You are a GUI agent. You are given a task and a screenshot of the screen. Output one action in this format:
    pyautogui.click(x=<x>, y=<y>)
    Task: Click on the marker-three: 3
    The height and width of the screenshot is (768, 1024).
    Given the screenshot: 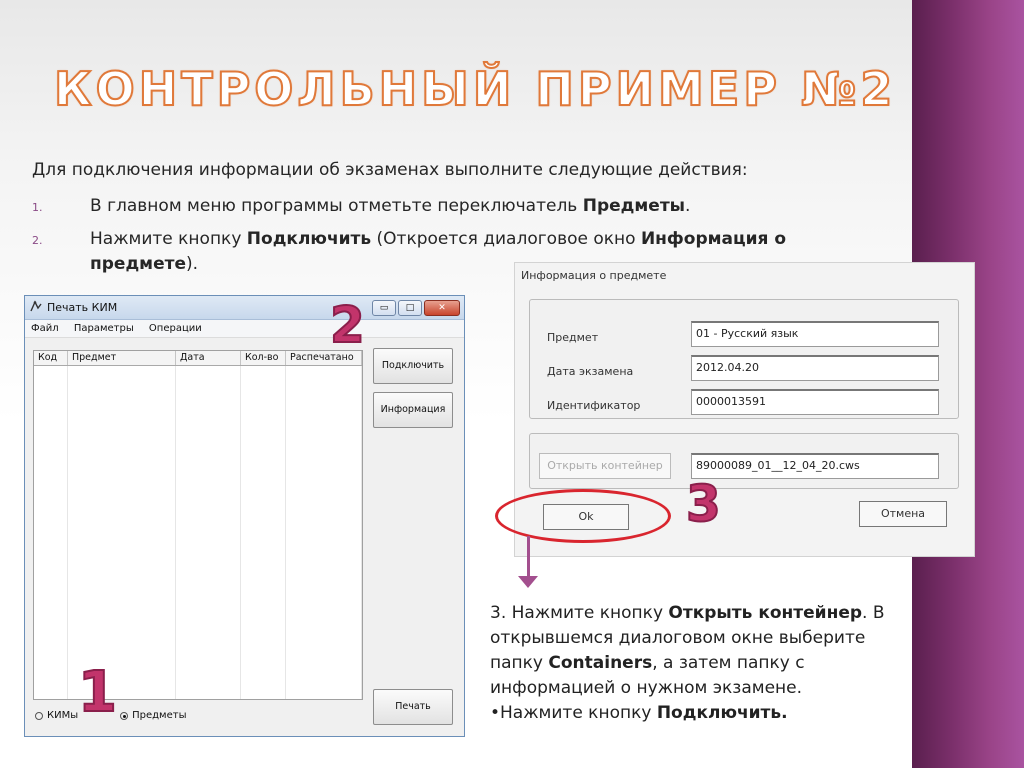 What is the action you would take?
    pyautogui.click(x=703, y=504)
    